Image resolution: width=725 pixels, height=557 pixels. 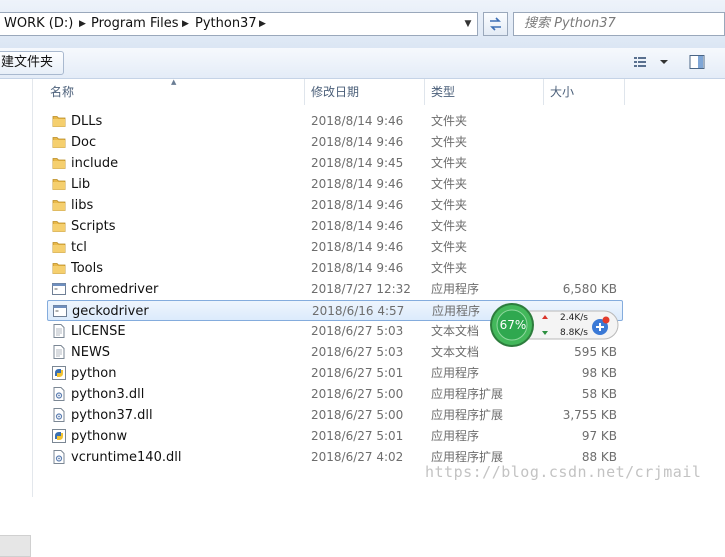 I want to click on file-row: tcl 2018/8/14 9:46 文件夹, so click(x=335, y=247).